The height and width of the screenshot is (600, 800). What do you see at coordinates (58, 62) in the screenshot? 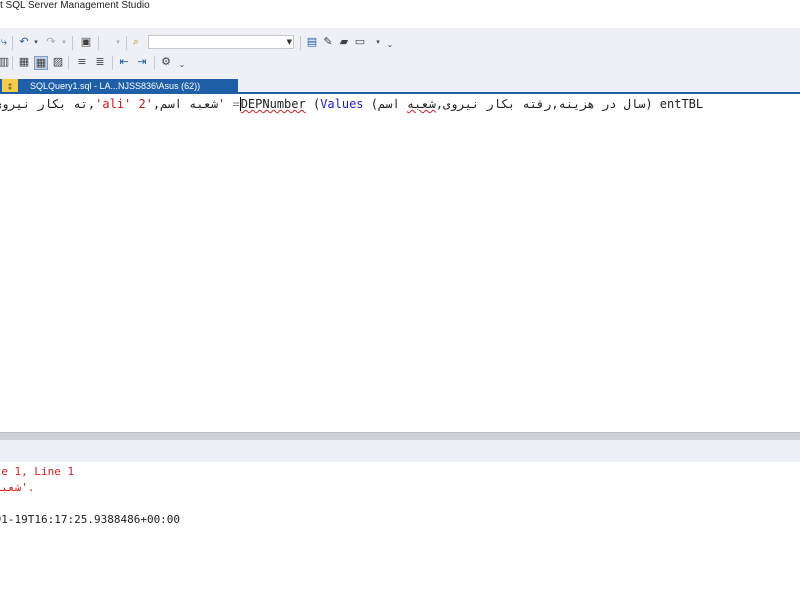
I see `results-file-icon: ▨` at bounding box center [58, 62].